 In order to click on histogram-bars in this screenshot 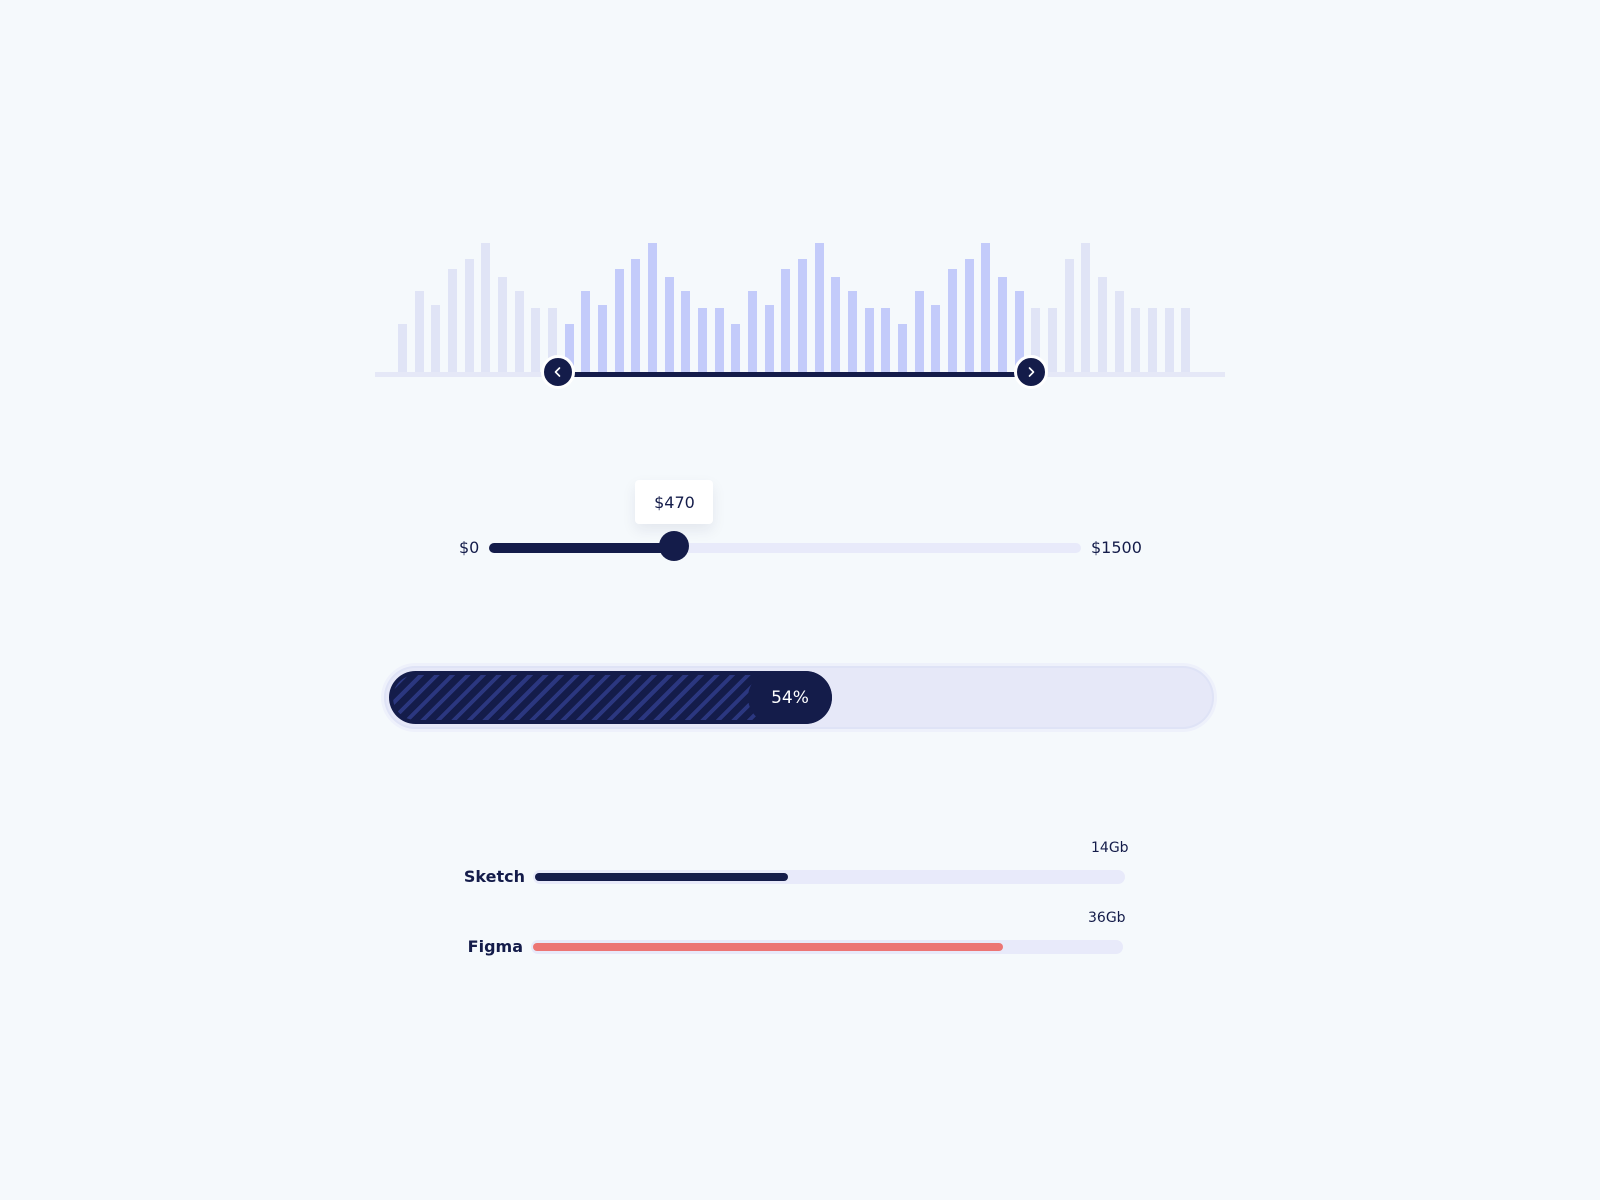, I will do `click(798, 301)`.